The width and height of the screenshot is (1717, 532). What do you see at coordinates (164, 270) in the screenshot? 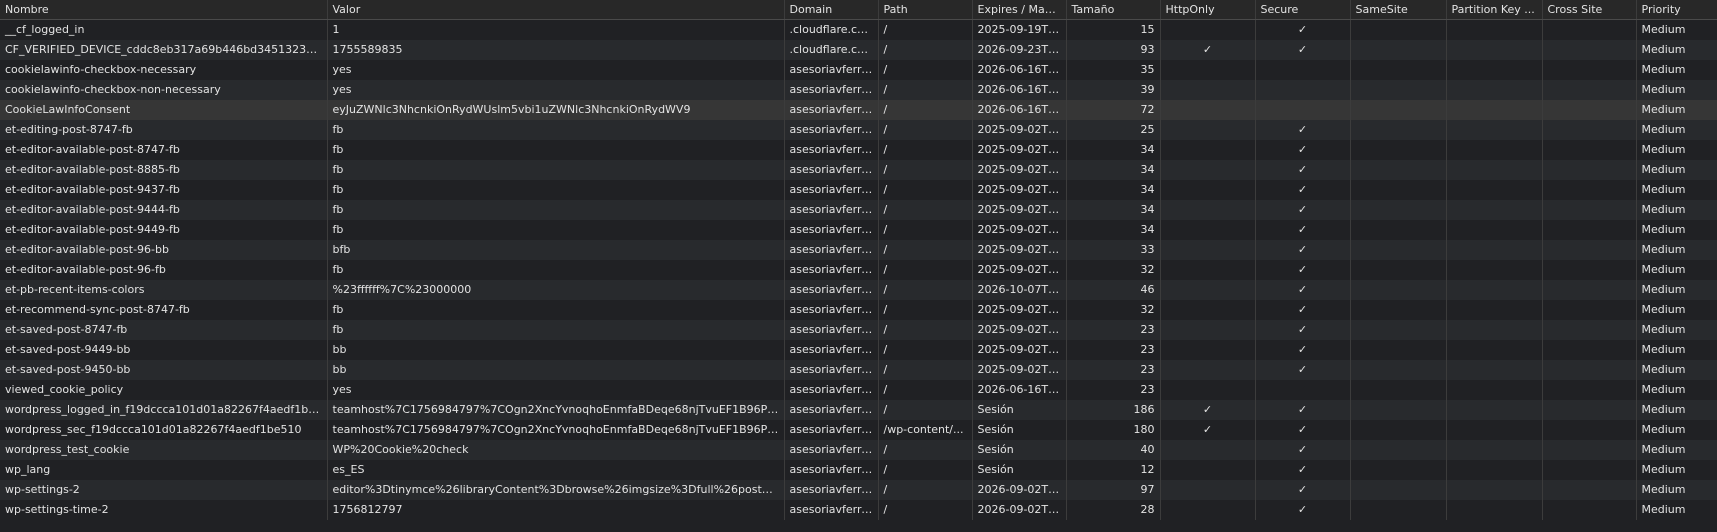
I see `cell-name: et-editor-available-post-96-fb` at bounding box center [164, 270].